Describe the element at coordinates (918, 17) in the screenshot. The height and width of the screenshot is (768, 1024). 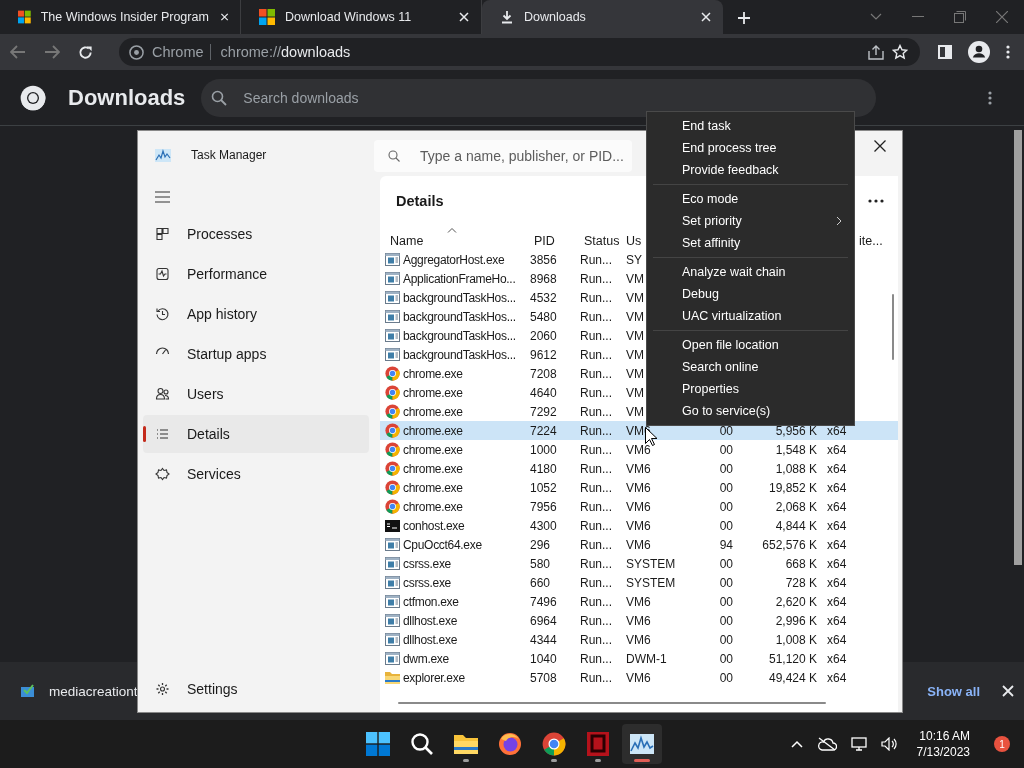
I see `minimize-icon` at that location.